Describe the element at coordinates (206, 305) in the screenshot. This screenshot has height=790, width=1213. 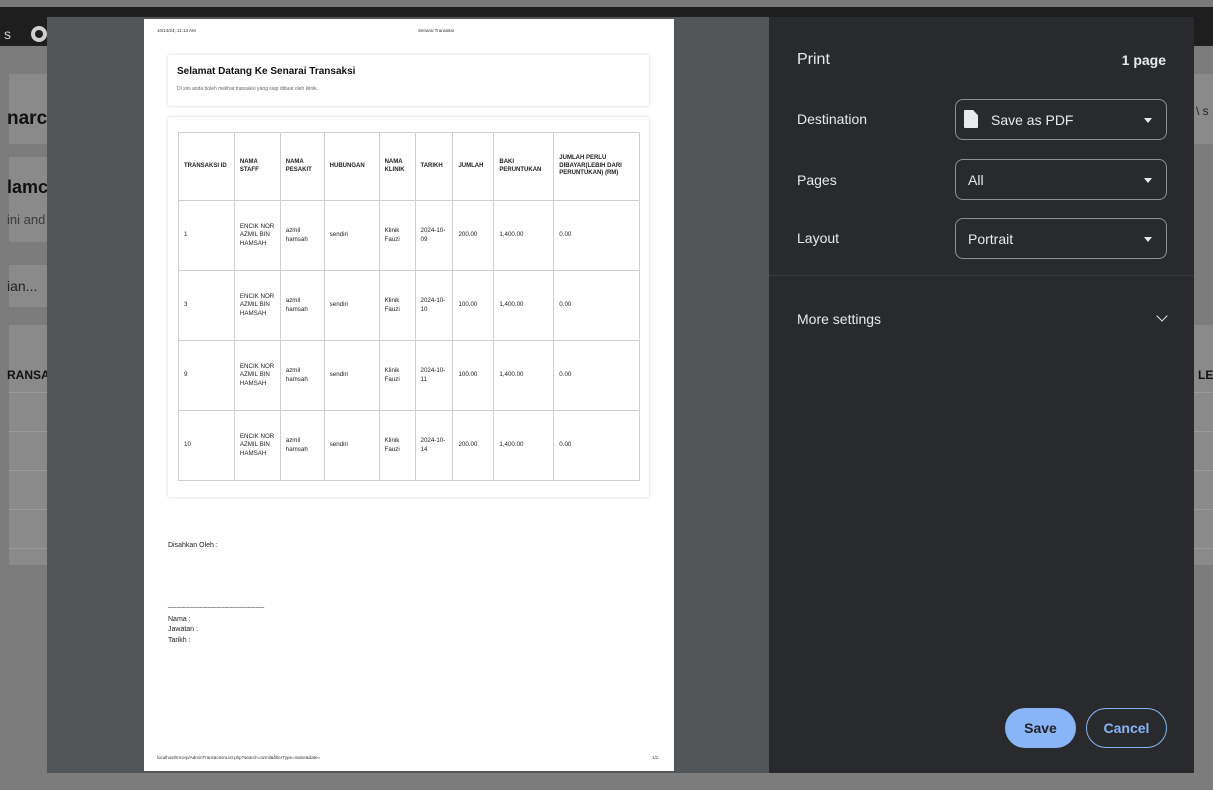
I see `table-cell: 3` at that location.